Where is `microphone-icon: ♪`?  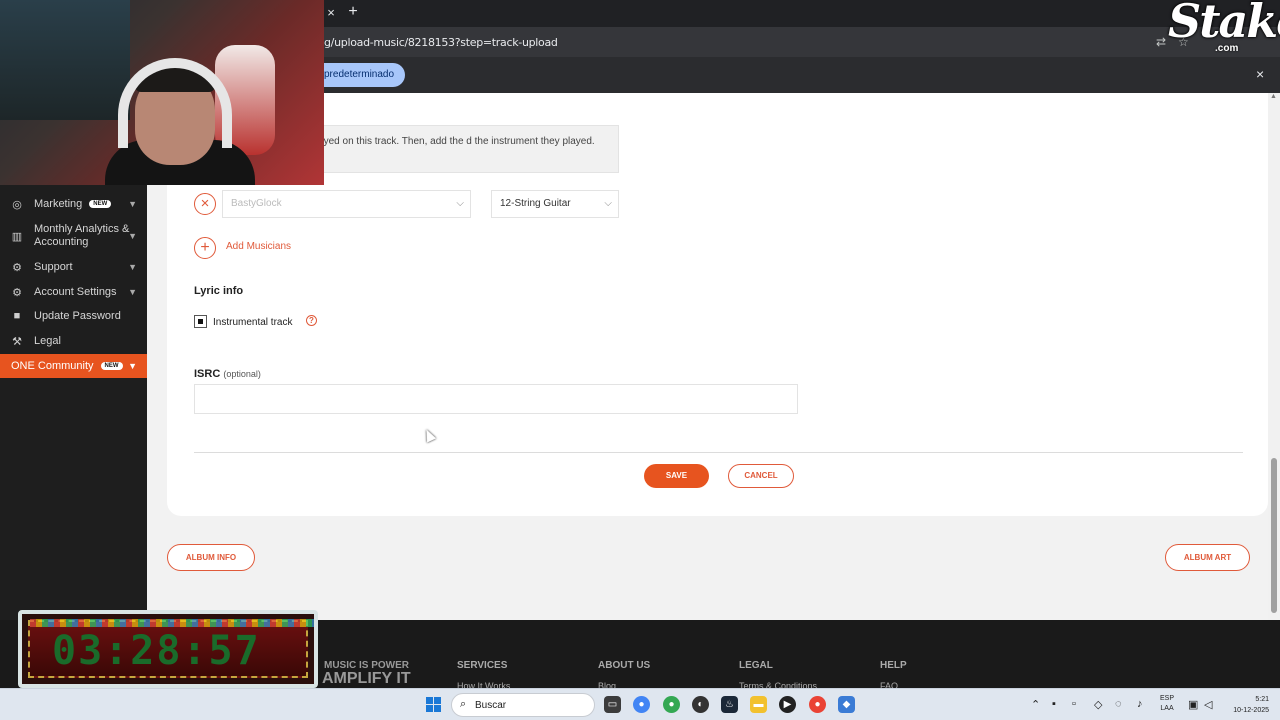 microphone-icon: ♪ is located at coordinates (1140, 704).